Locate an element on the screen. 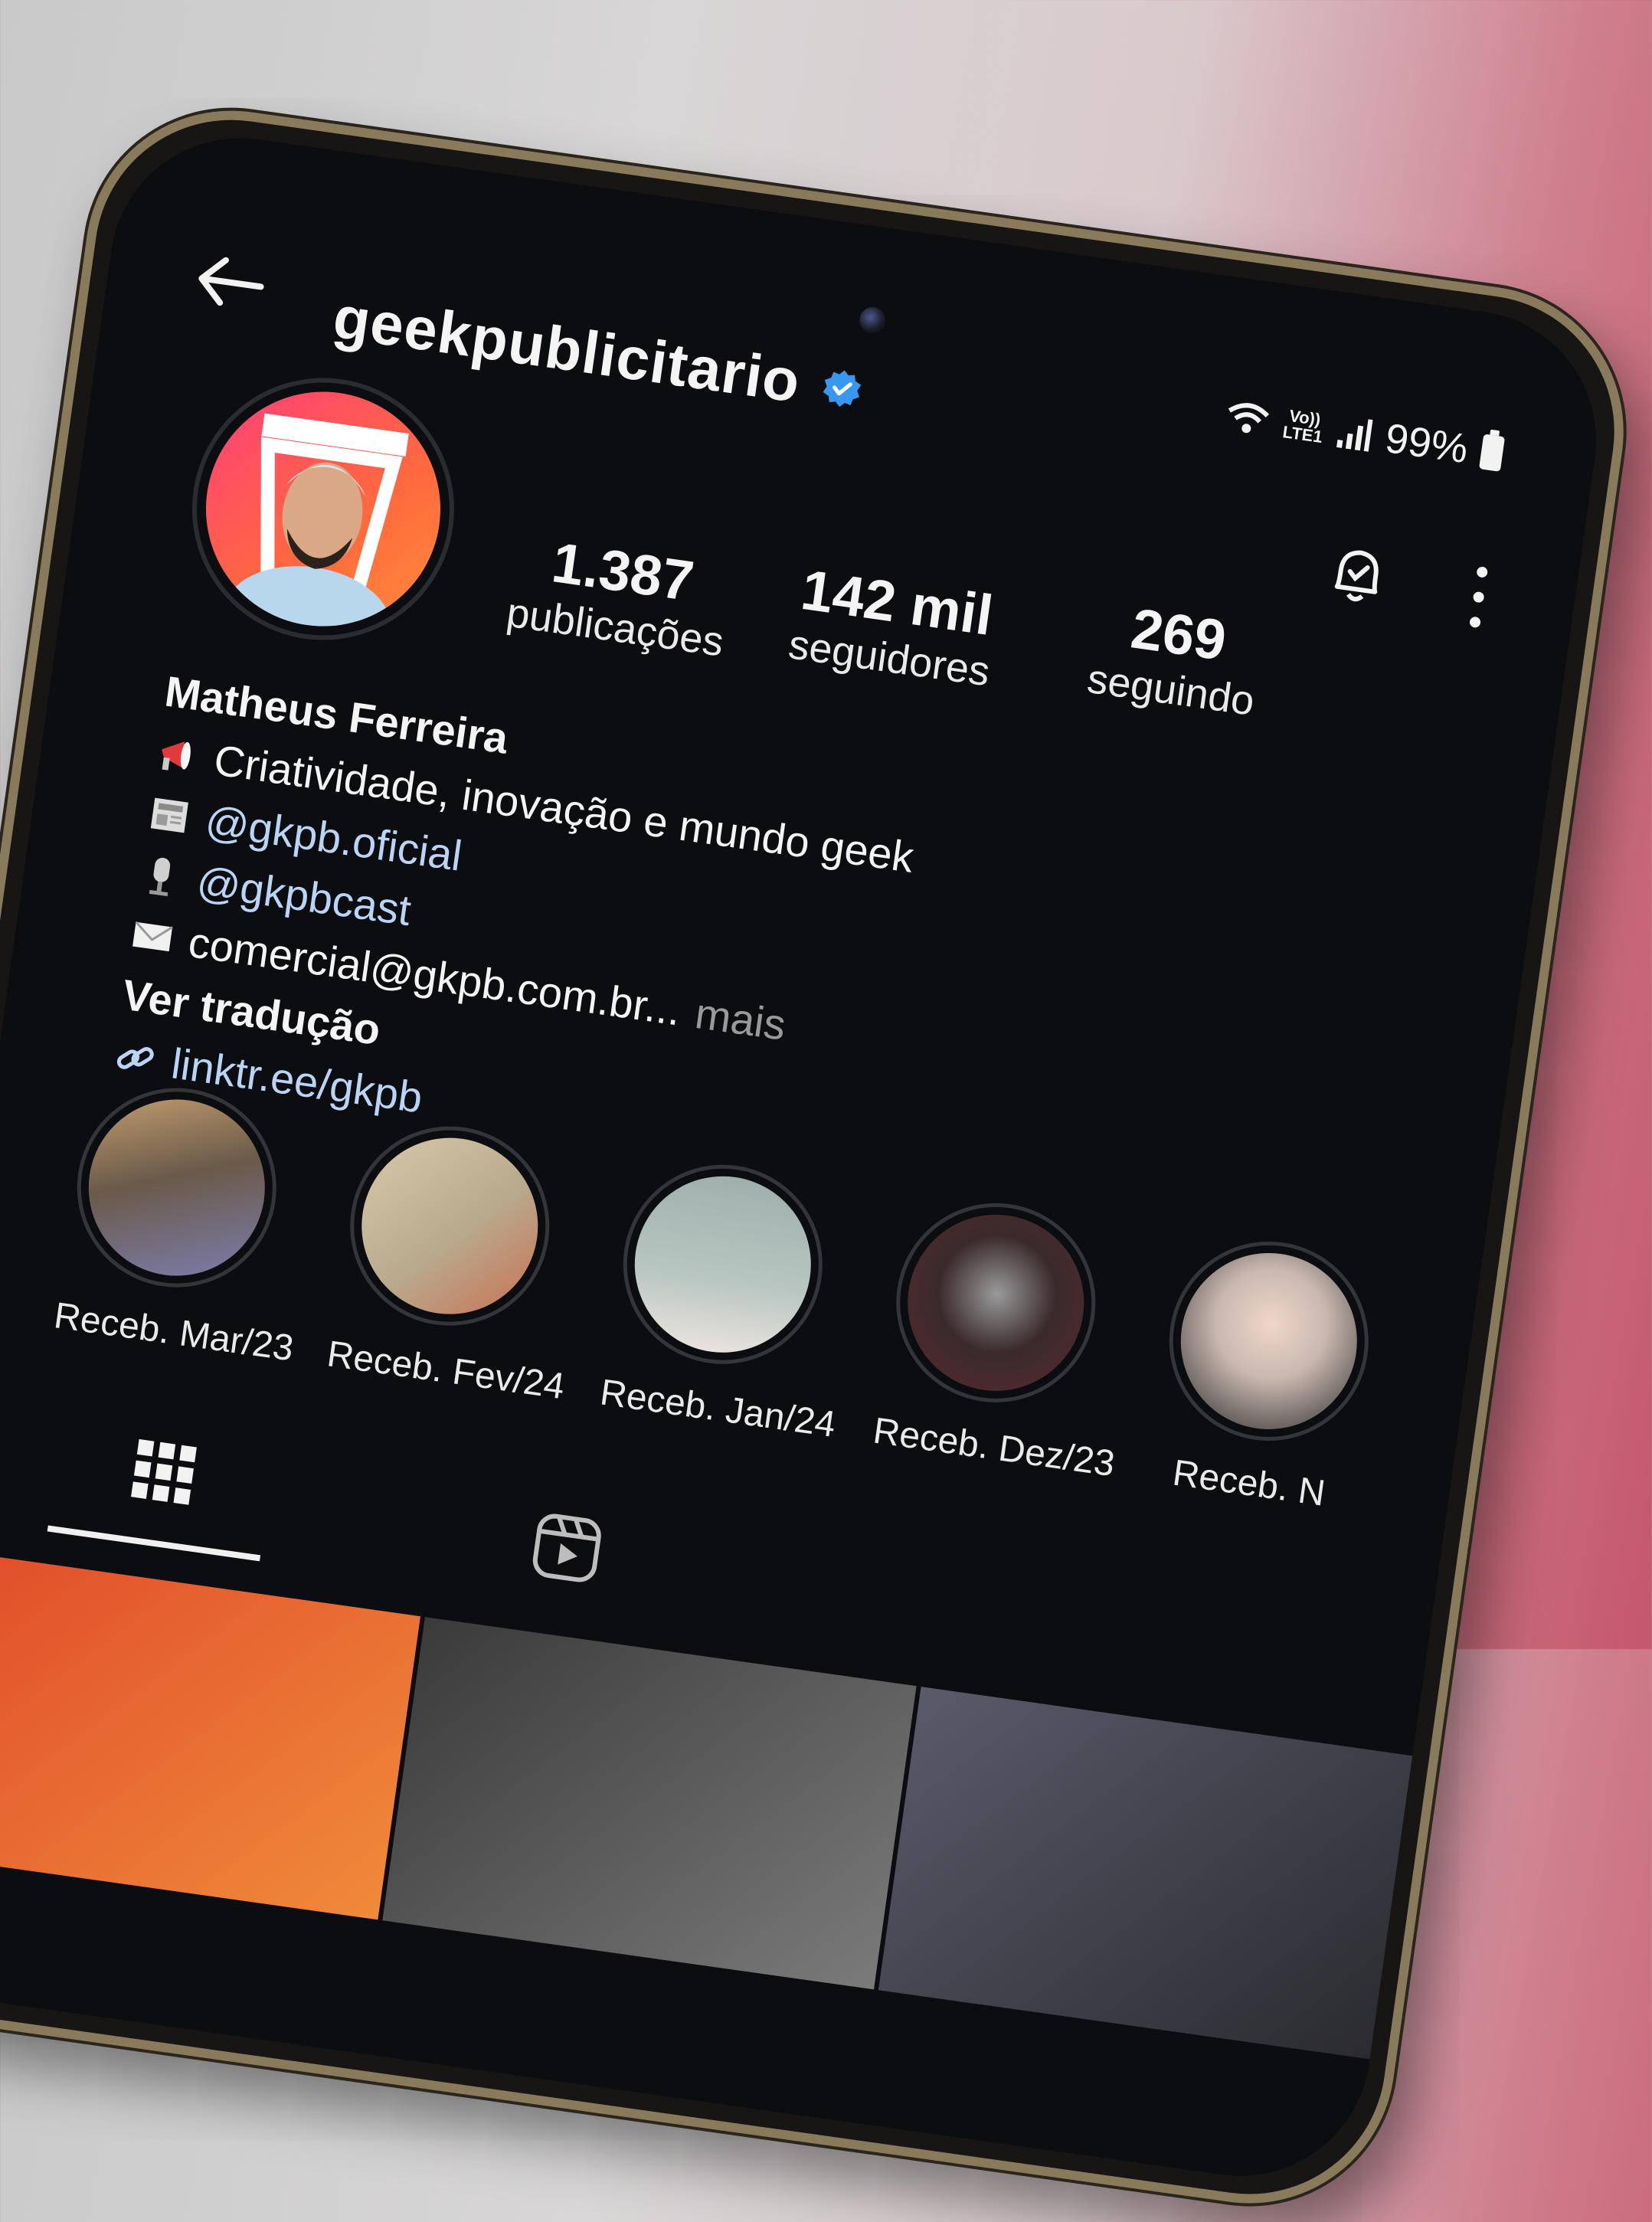 Image resolution: width=1652 pixels, height=2222 pixels. stat-followers: 142 mil seguidores is located at coordinates (893, 626).